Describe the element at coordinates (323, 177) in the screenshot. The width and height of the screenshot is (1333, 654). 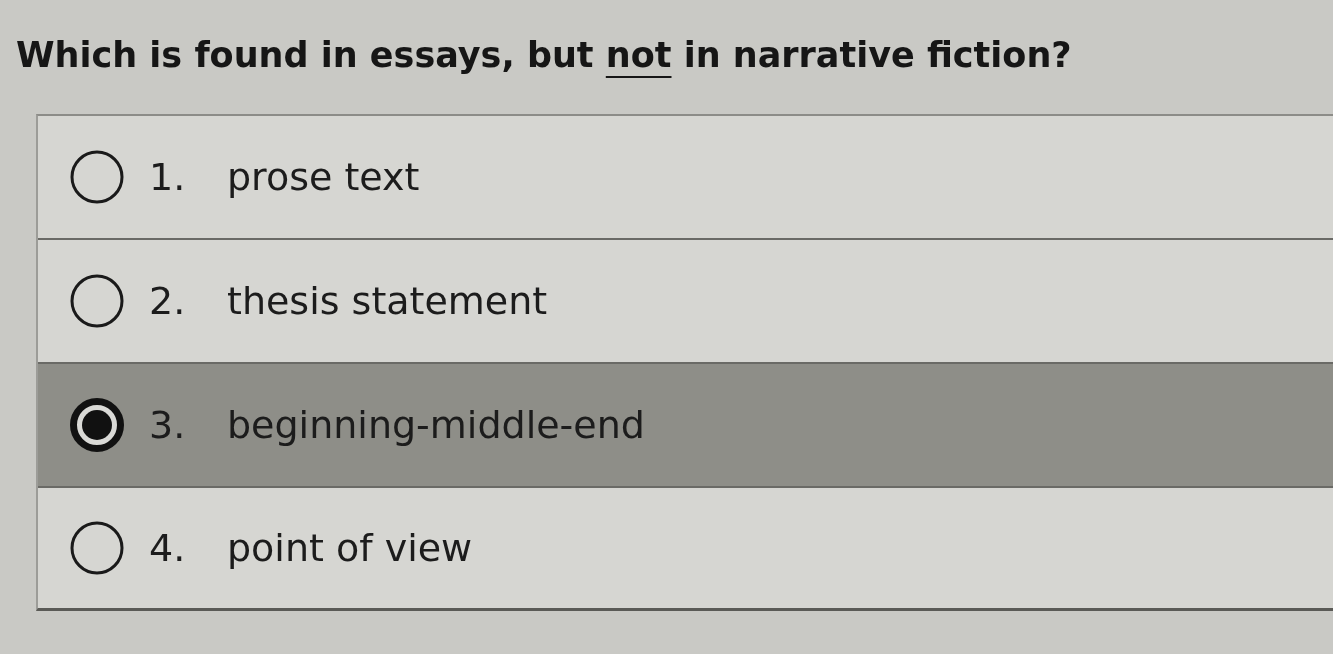
I see `option-label: prose text` at that location.